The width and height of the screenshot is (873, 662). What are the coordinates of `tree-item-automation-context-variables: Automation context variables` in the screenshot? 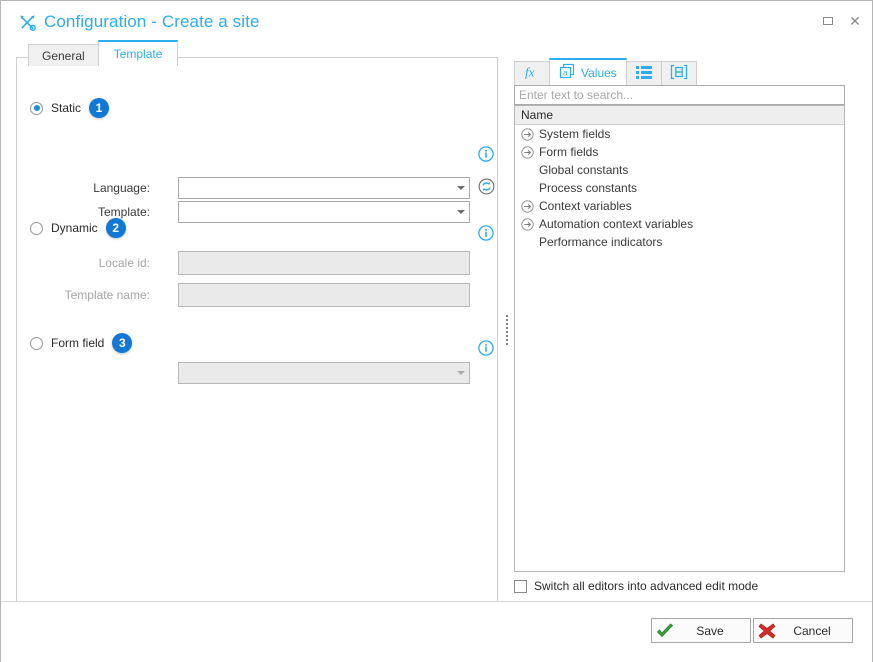 It's located at (679, 224).